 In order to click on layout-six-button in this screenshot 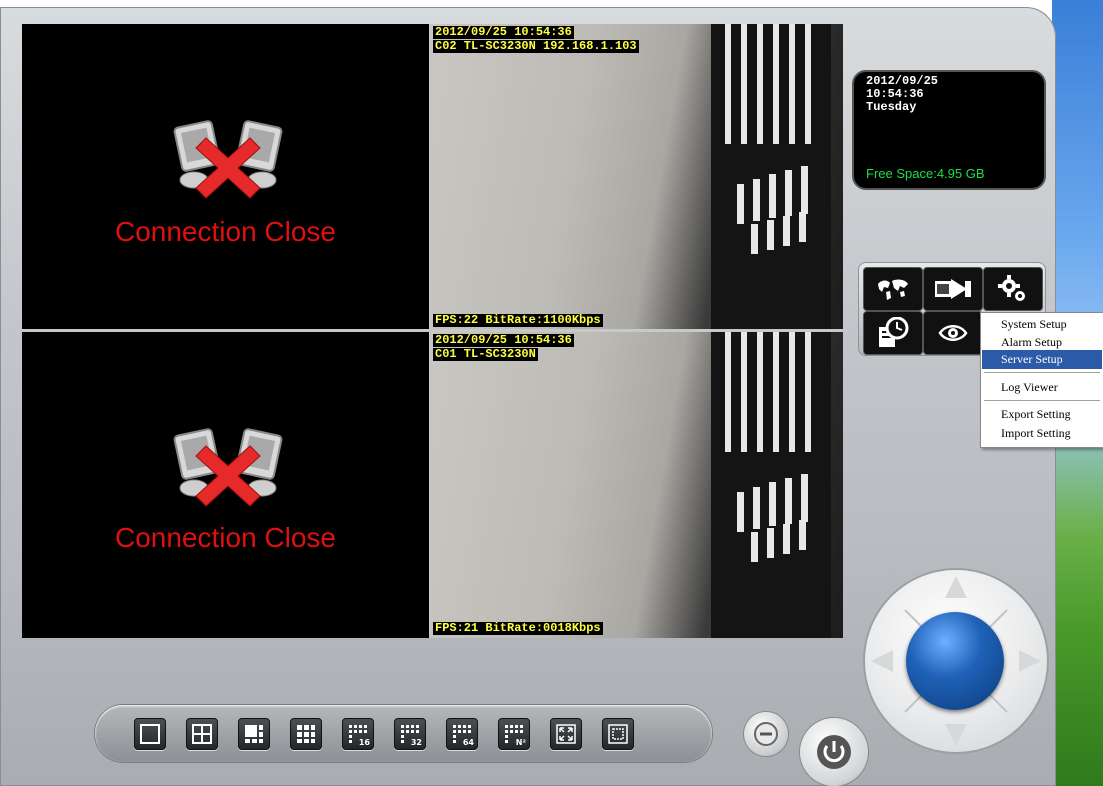, I will do `click(254, 734)`.